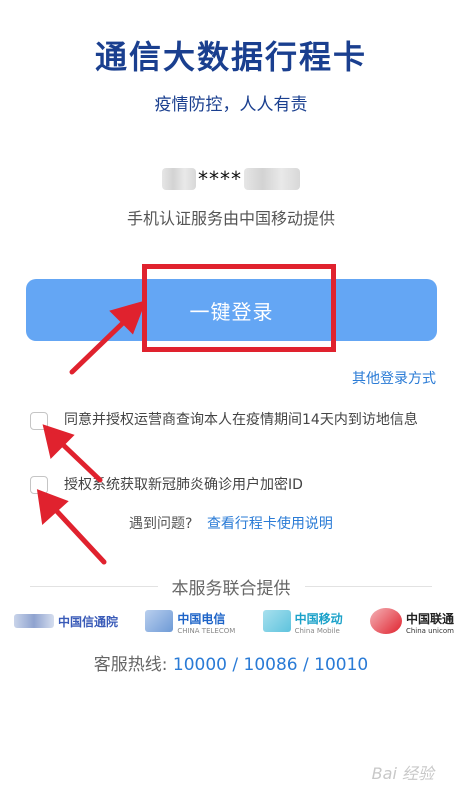 The width and height of the screenshot is (462, 807). I want to click on providers-heading: 本服务联合提供, so click(231, 588).